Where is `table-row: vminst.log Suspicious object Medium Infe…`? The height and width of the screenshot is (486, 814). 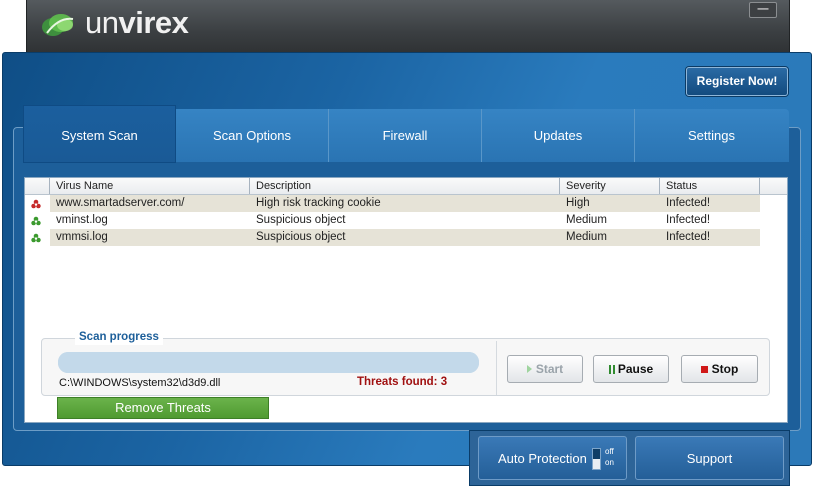
table-row: vminst.log Suspicious object Medium Infe… is located at coordinates (406, 220).